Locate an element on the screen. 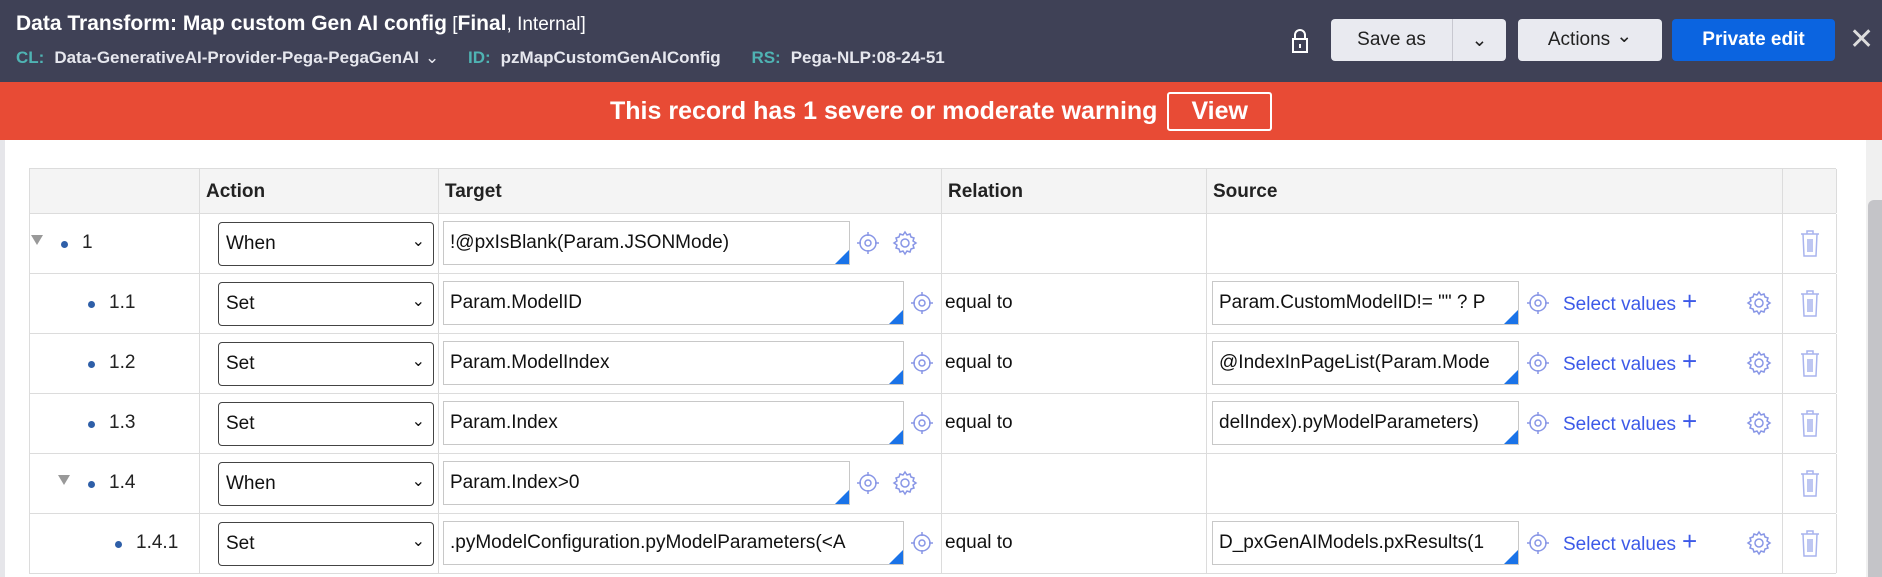 The height and width of the screenshot is (577, 1882). scrollbar-thumb is located at coordinates (1875, 388).